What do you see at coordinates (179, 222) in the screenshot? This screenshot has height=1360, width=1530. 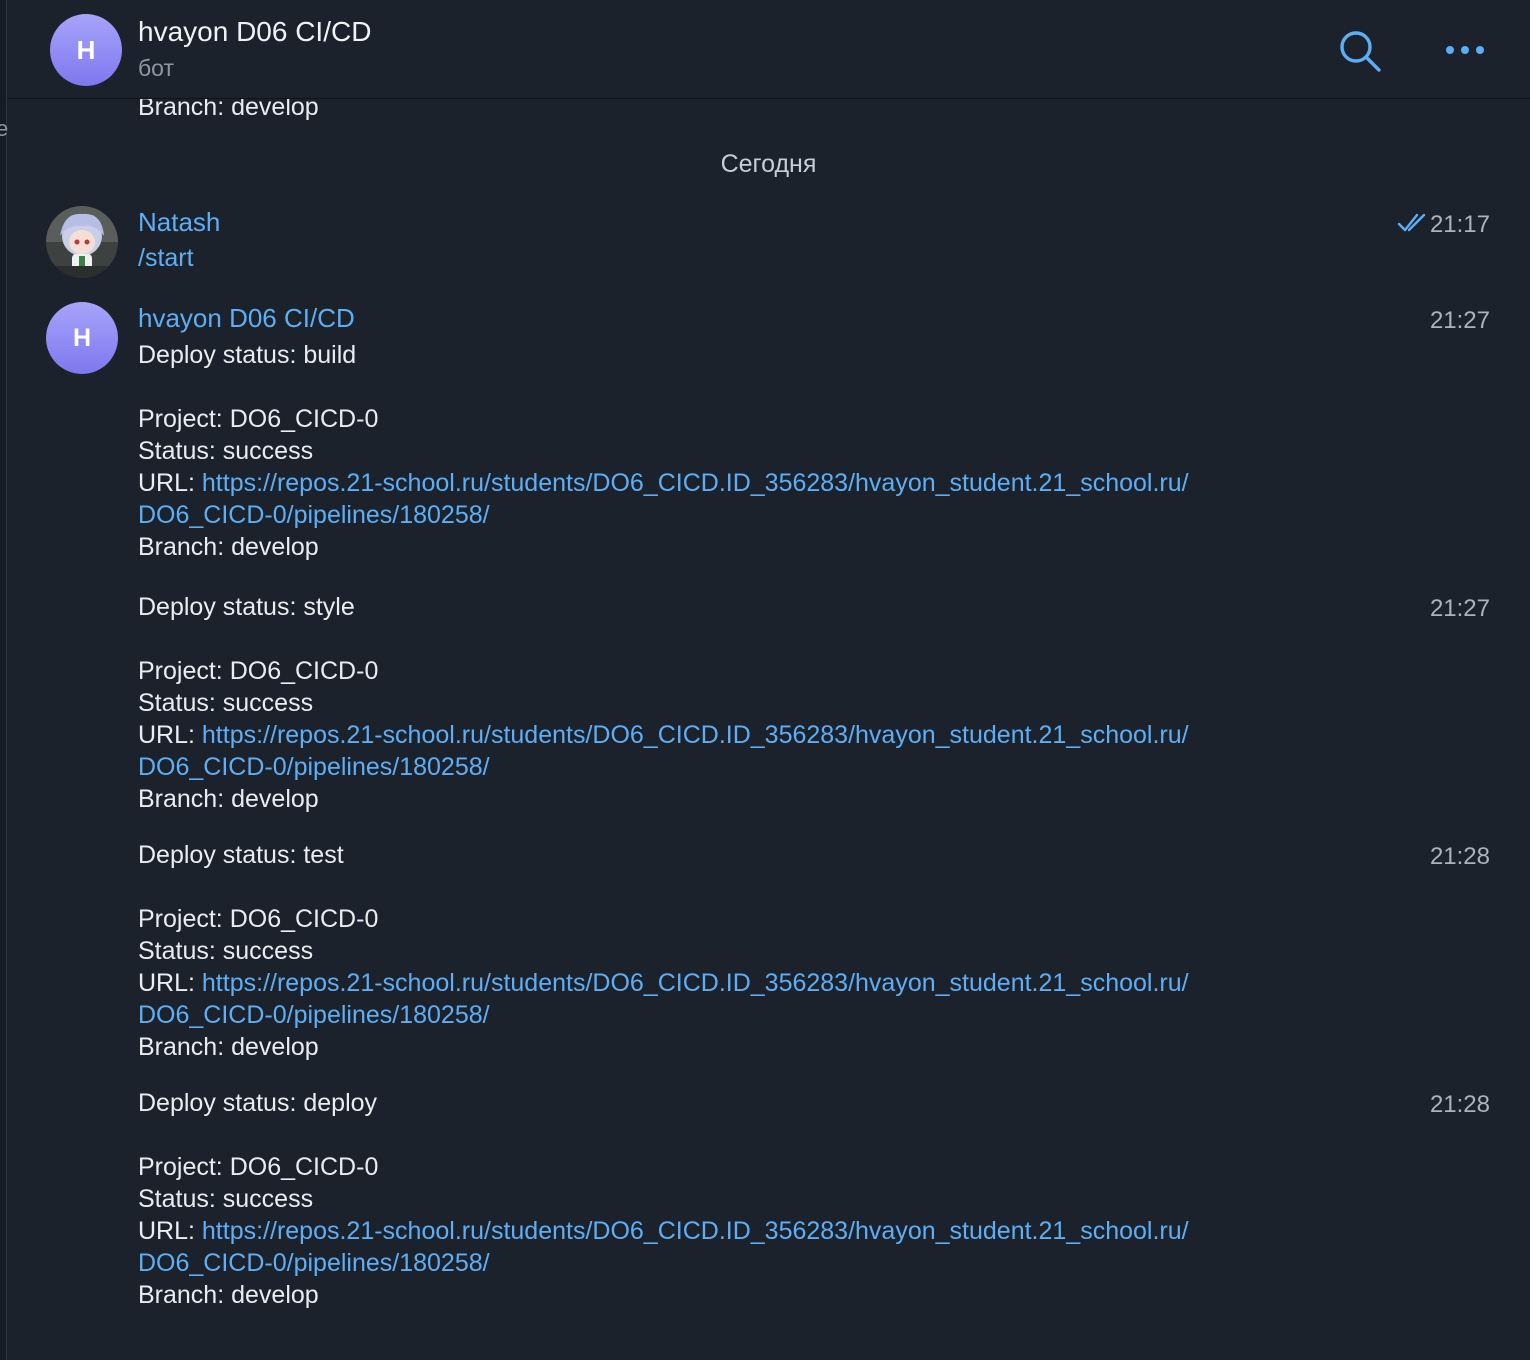 I see `user-message-sender: Natash` at bounding box center [179, 222].